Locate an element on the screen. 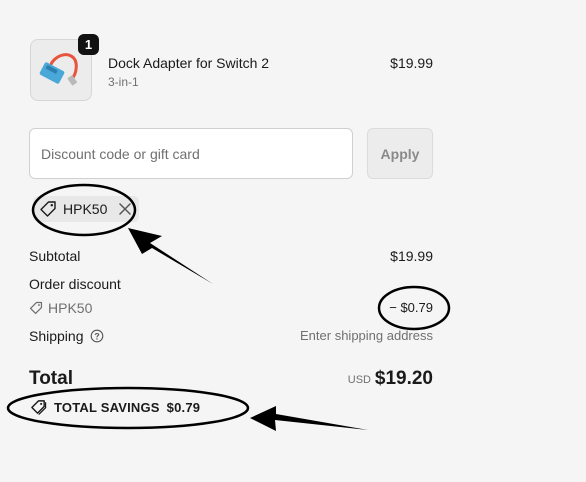 The height and width of the screenshot is (482, 586). remove-code-icon is located at coordinates (125, 209).